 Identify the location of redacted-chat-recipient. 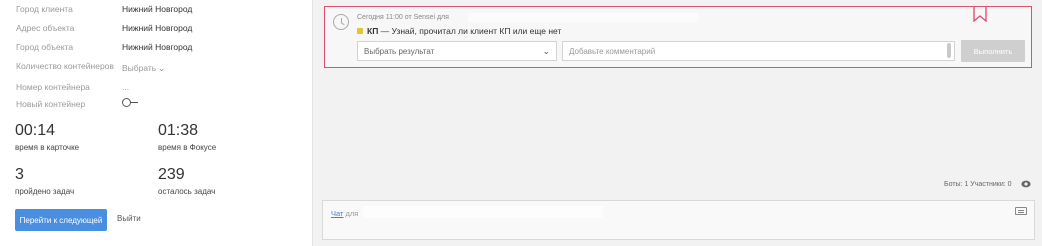
(483, 212).